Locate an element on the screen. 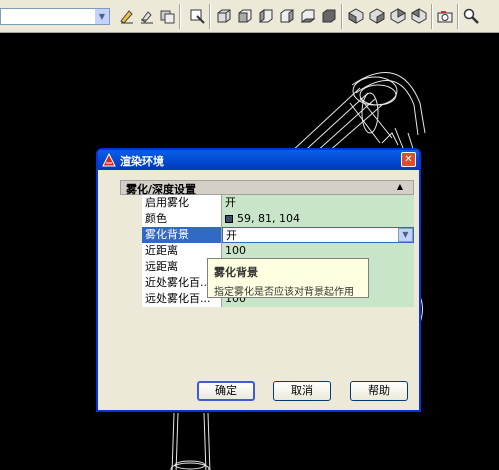 The height and width of the screenshot is (470, 499). dialog-title: 渲染环境 is located at coordinates (142, 161).